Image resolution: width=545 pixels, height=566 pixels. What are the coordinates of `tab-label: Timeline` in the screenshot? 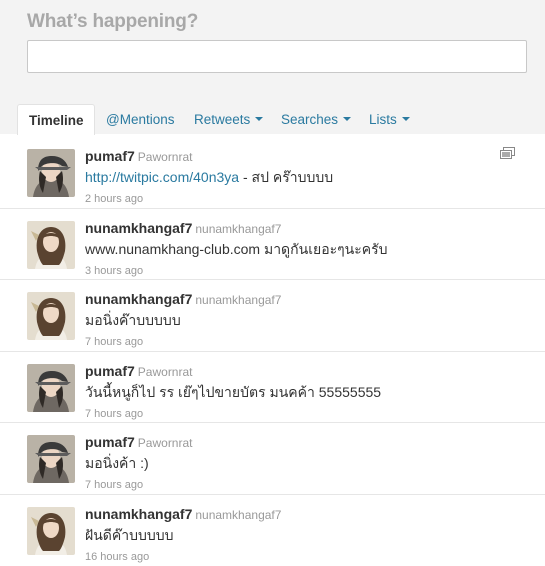 It's located at (56, 120).